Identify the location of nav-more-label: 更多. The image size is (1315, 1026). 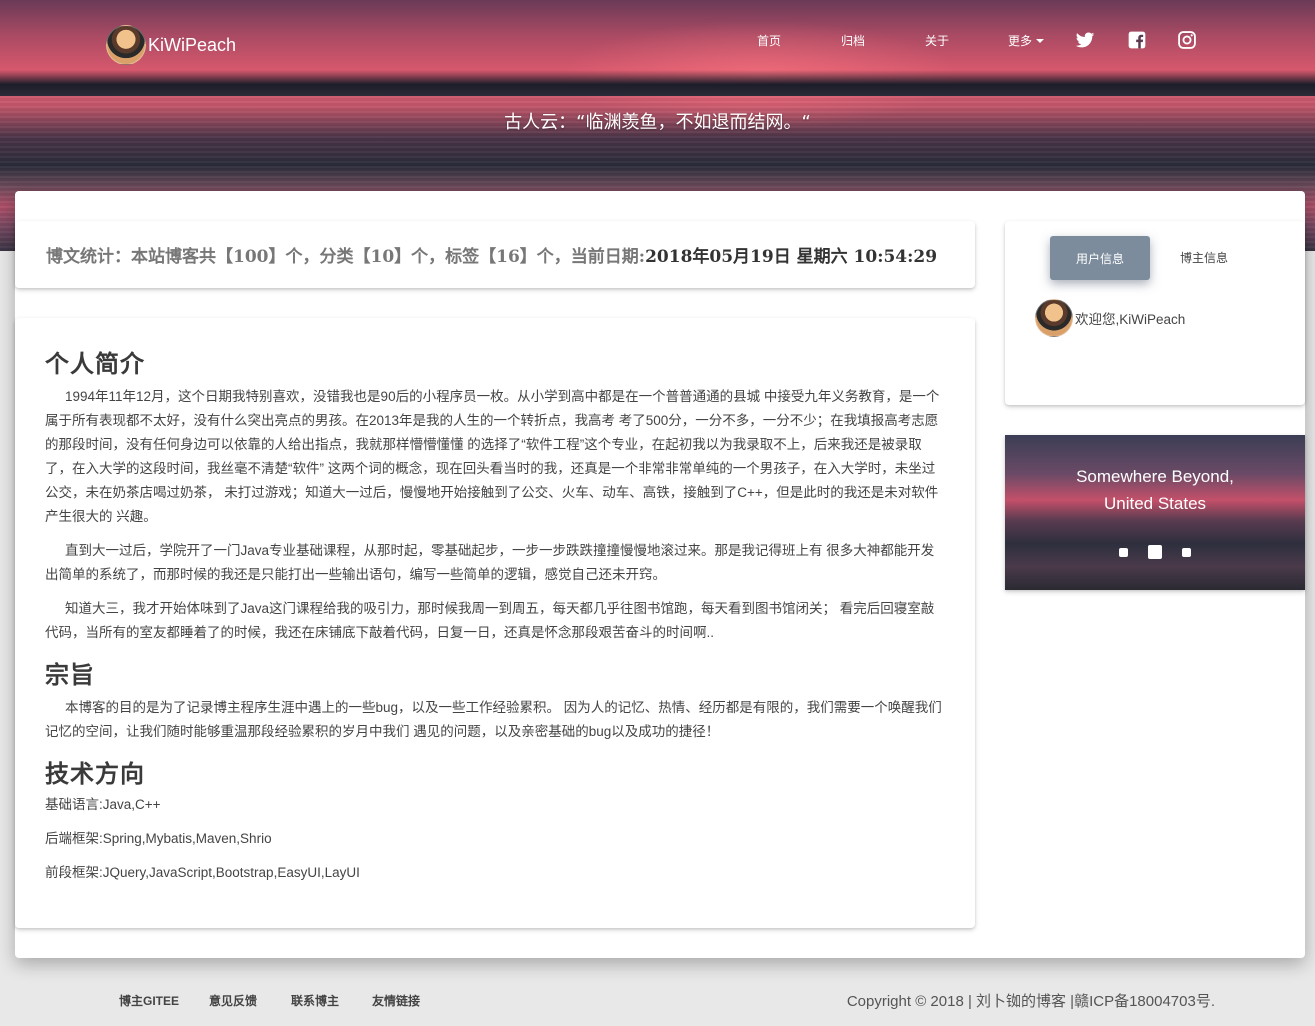
(1020, 40).